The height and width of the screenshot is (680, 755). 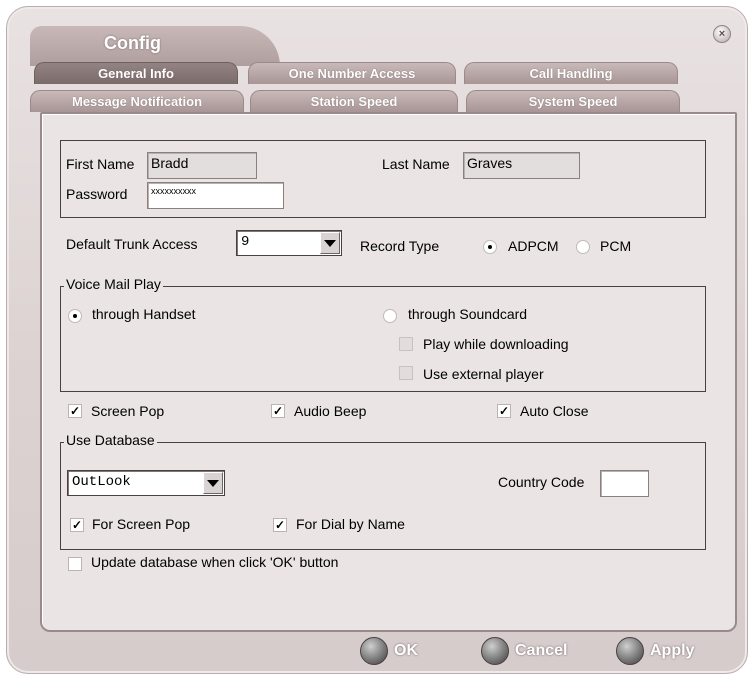 I want to click on audio-beep-checkbox: ✓, so click(x=278, y=411).